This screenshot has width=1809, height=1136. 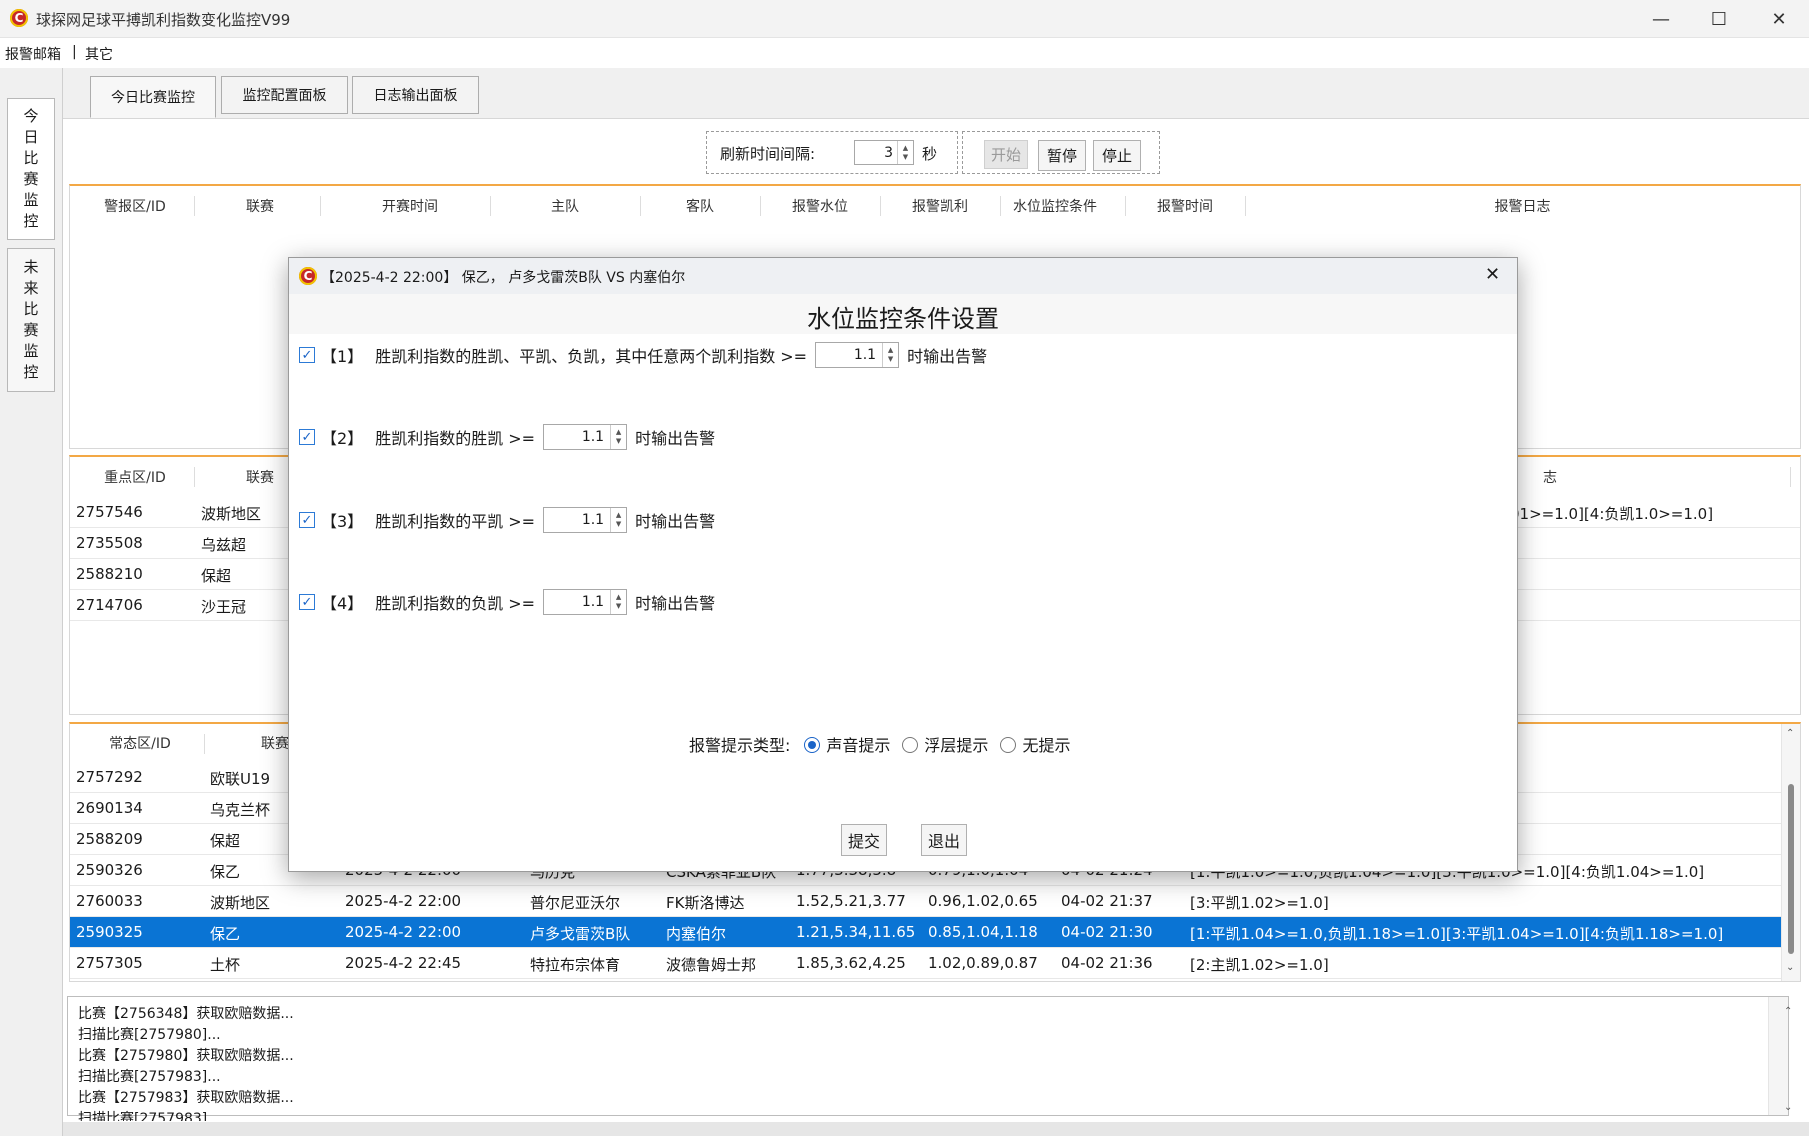 What do you see at coordinates (1791, 869) in the screenshot?
I see `scroll-thumb` at bounding box center [1791, 869].